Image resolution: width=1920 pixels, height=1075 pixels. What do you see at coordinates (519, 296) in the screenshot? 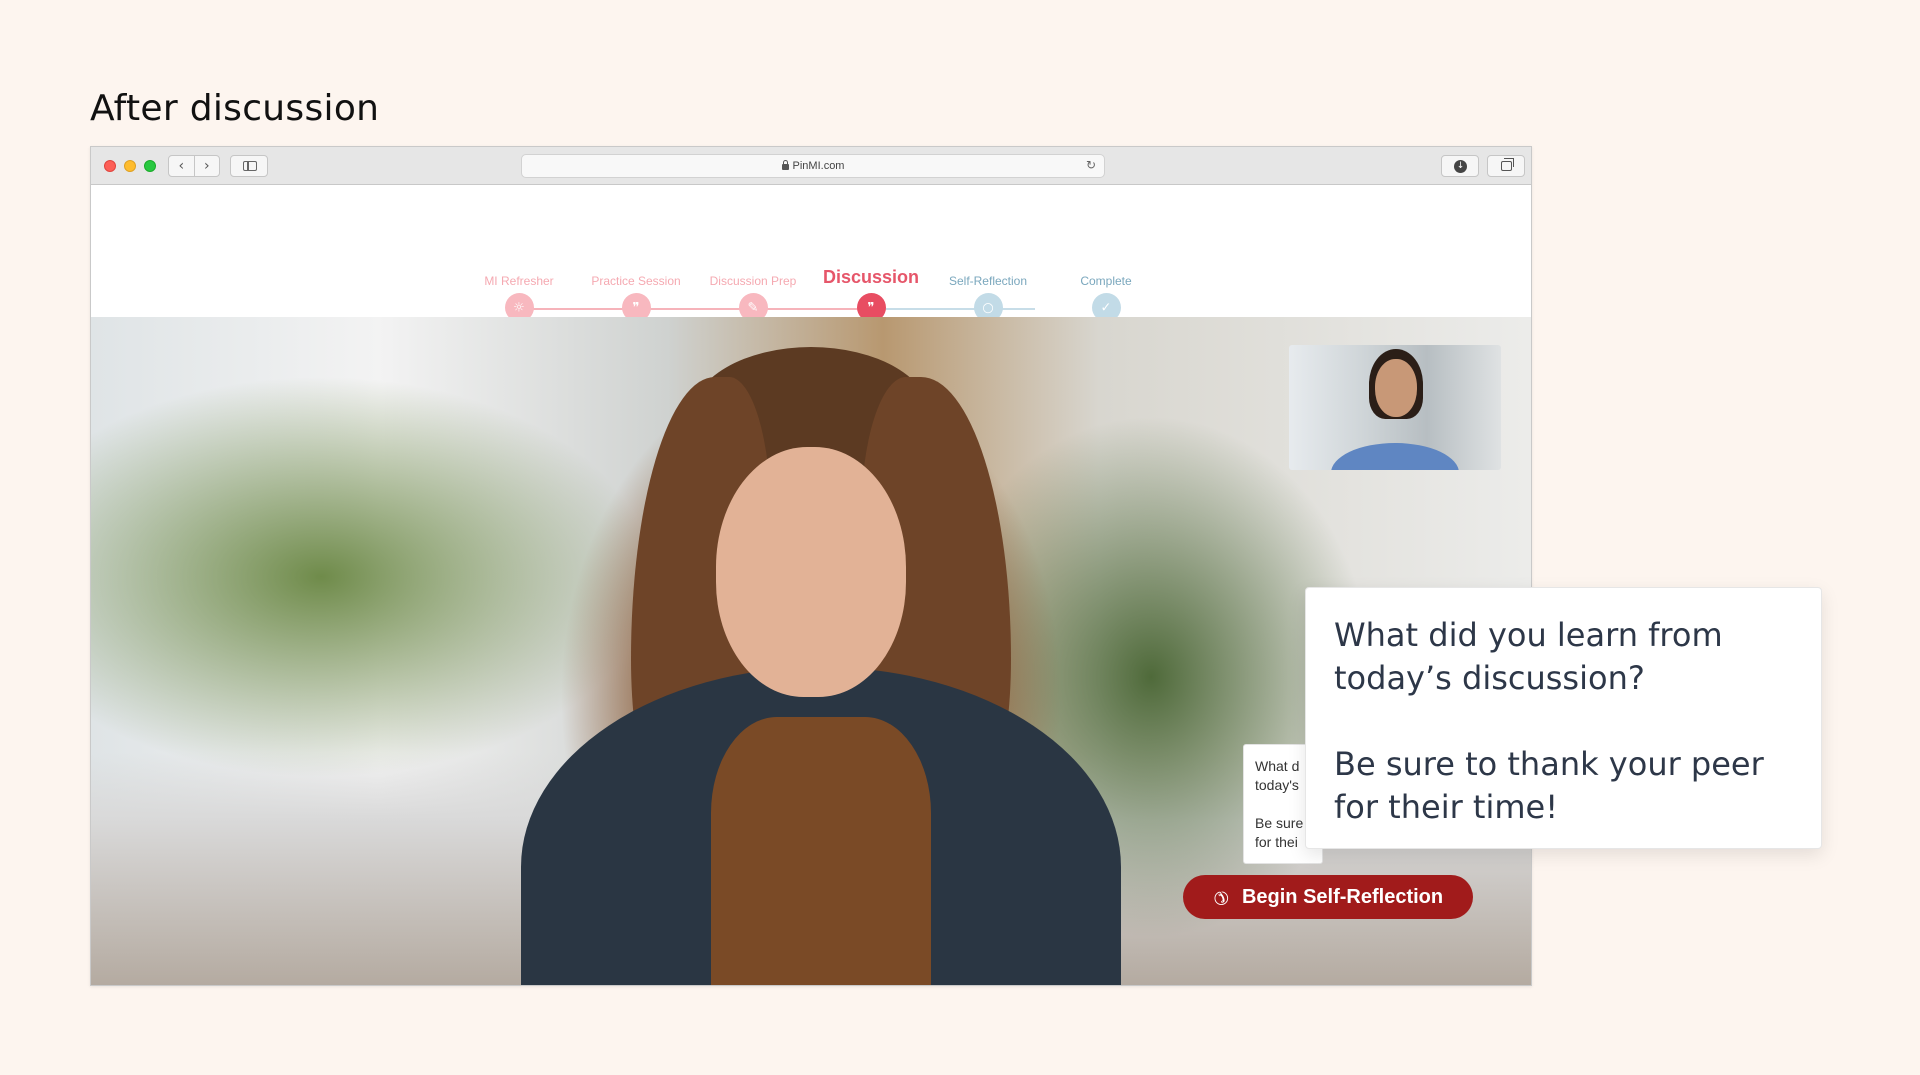
I see `step-mi-refresher: MI Refresher ☼` at bounding box center [519, 296].